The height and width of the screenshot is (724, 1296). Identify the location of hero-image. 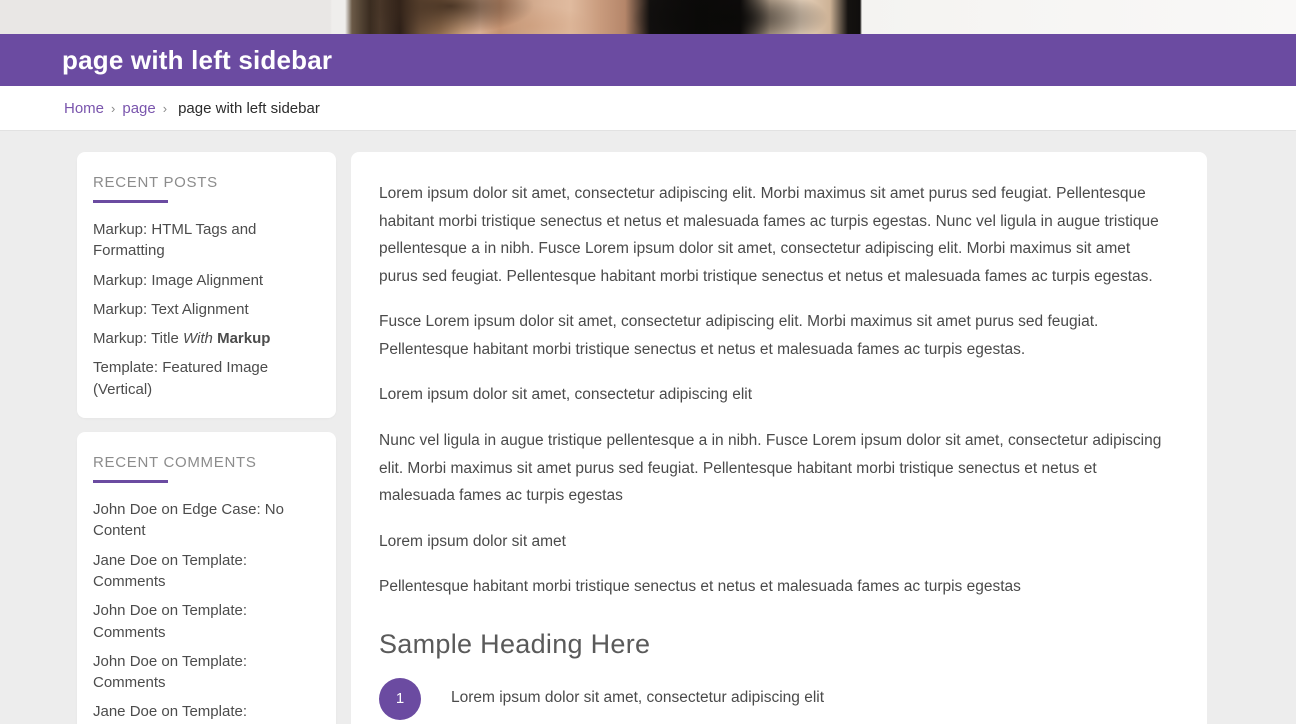
(648, 17).